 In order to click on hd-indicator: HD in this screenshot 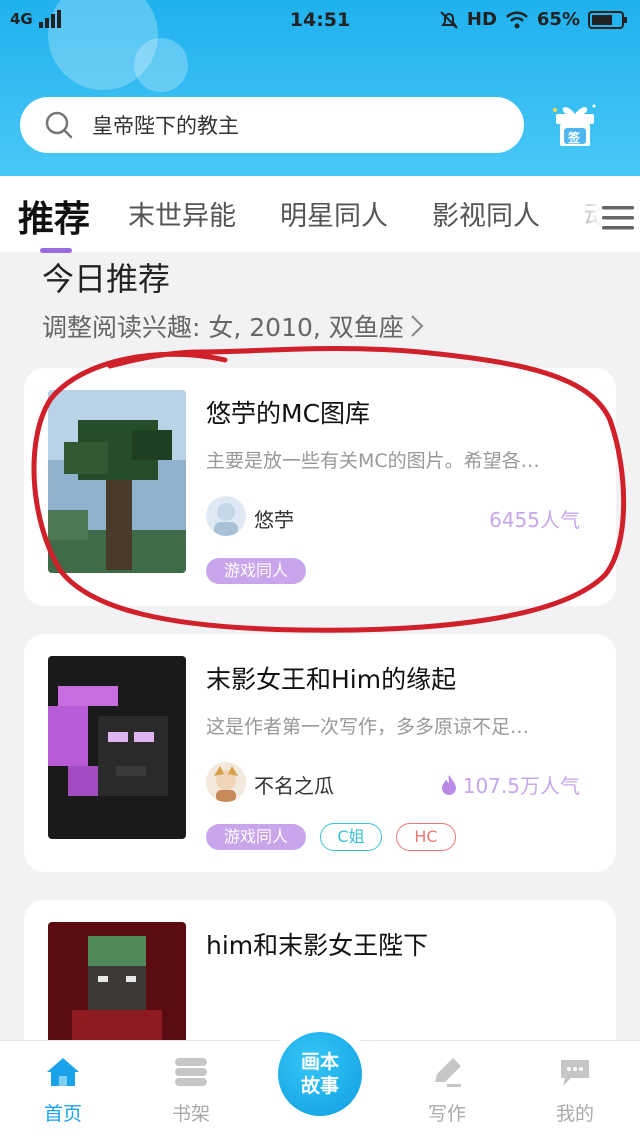, I will do `click(481, 19)`.